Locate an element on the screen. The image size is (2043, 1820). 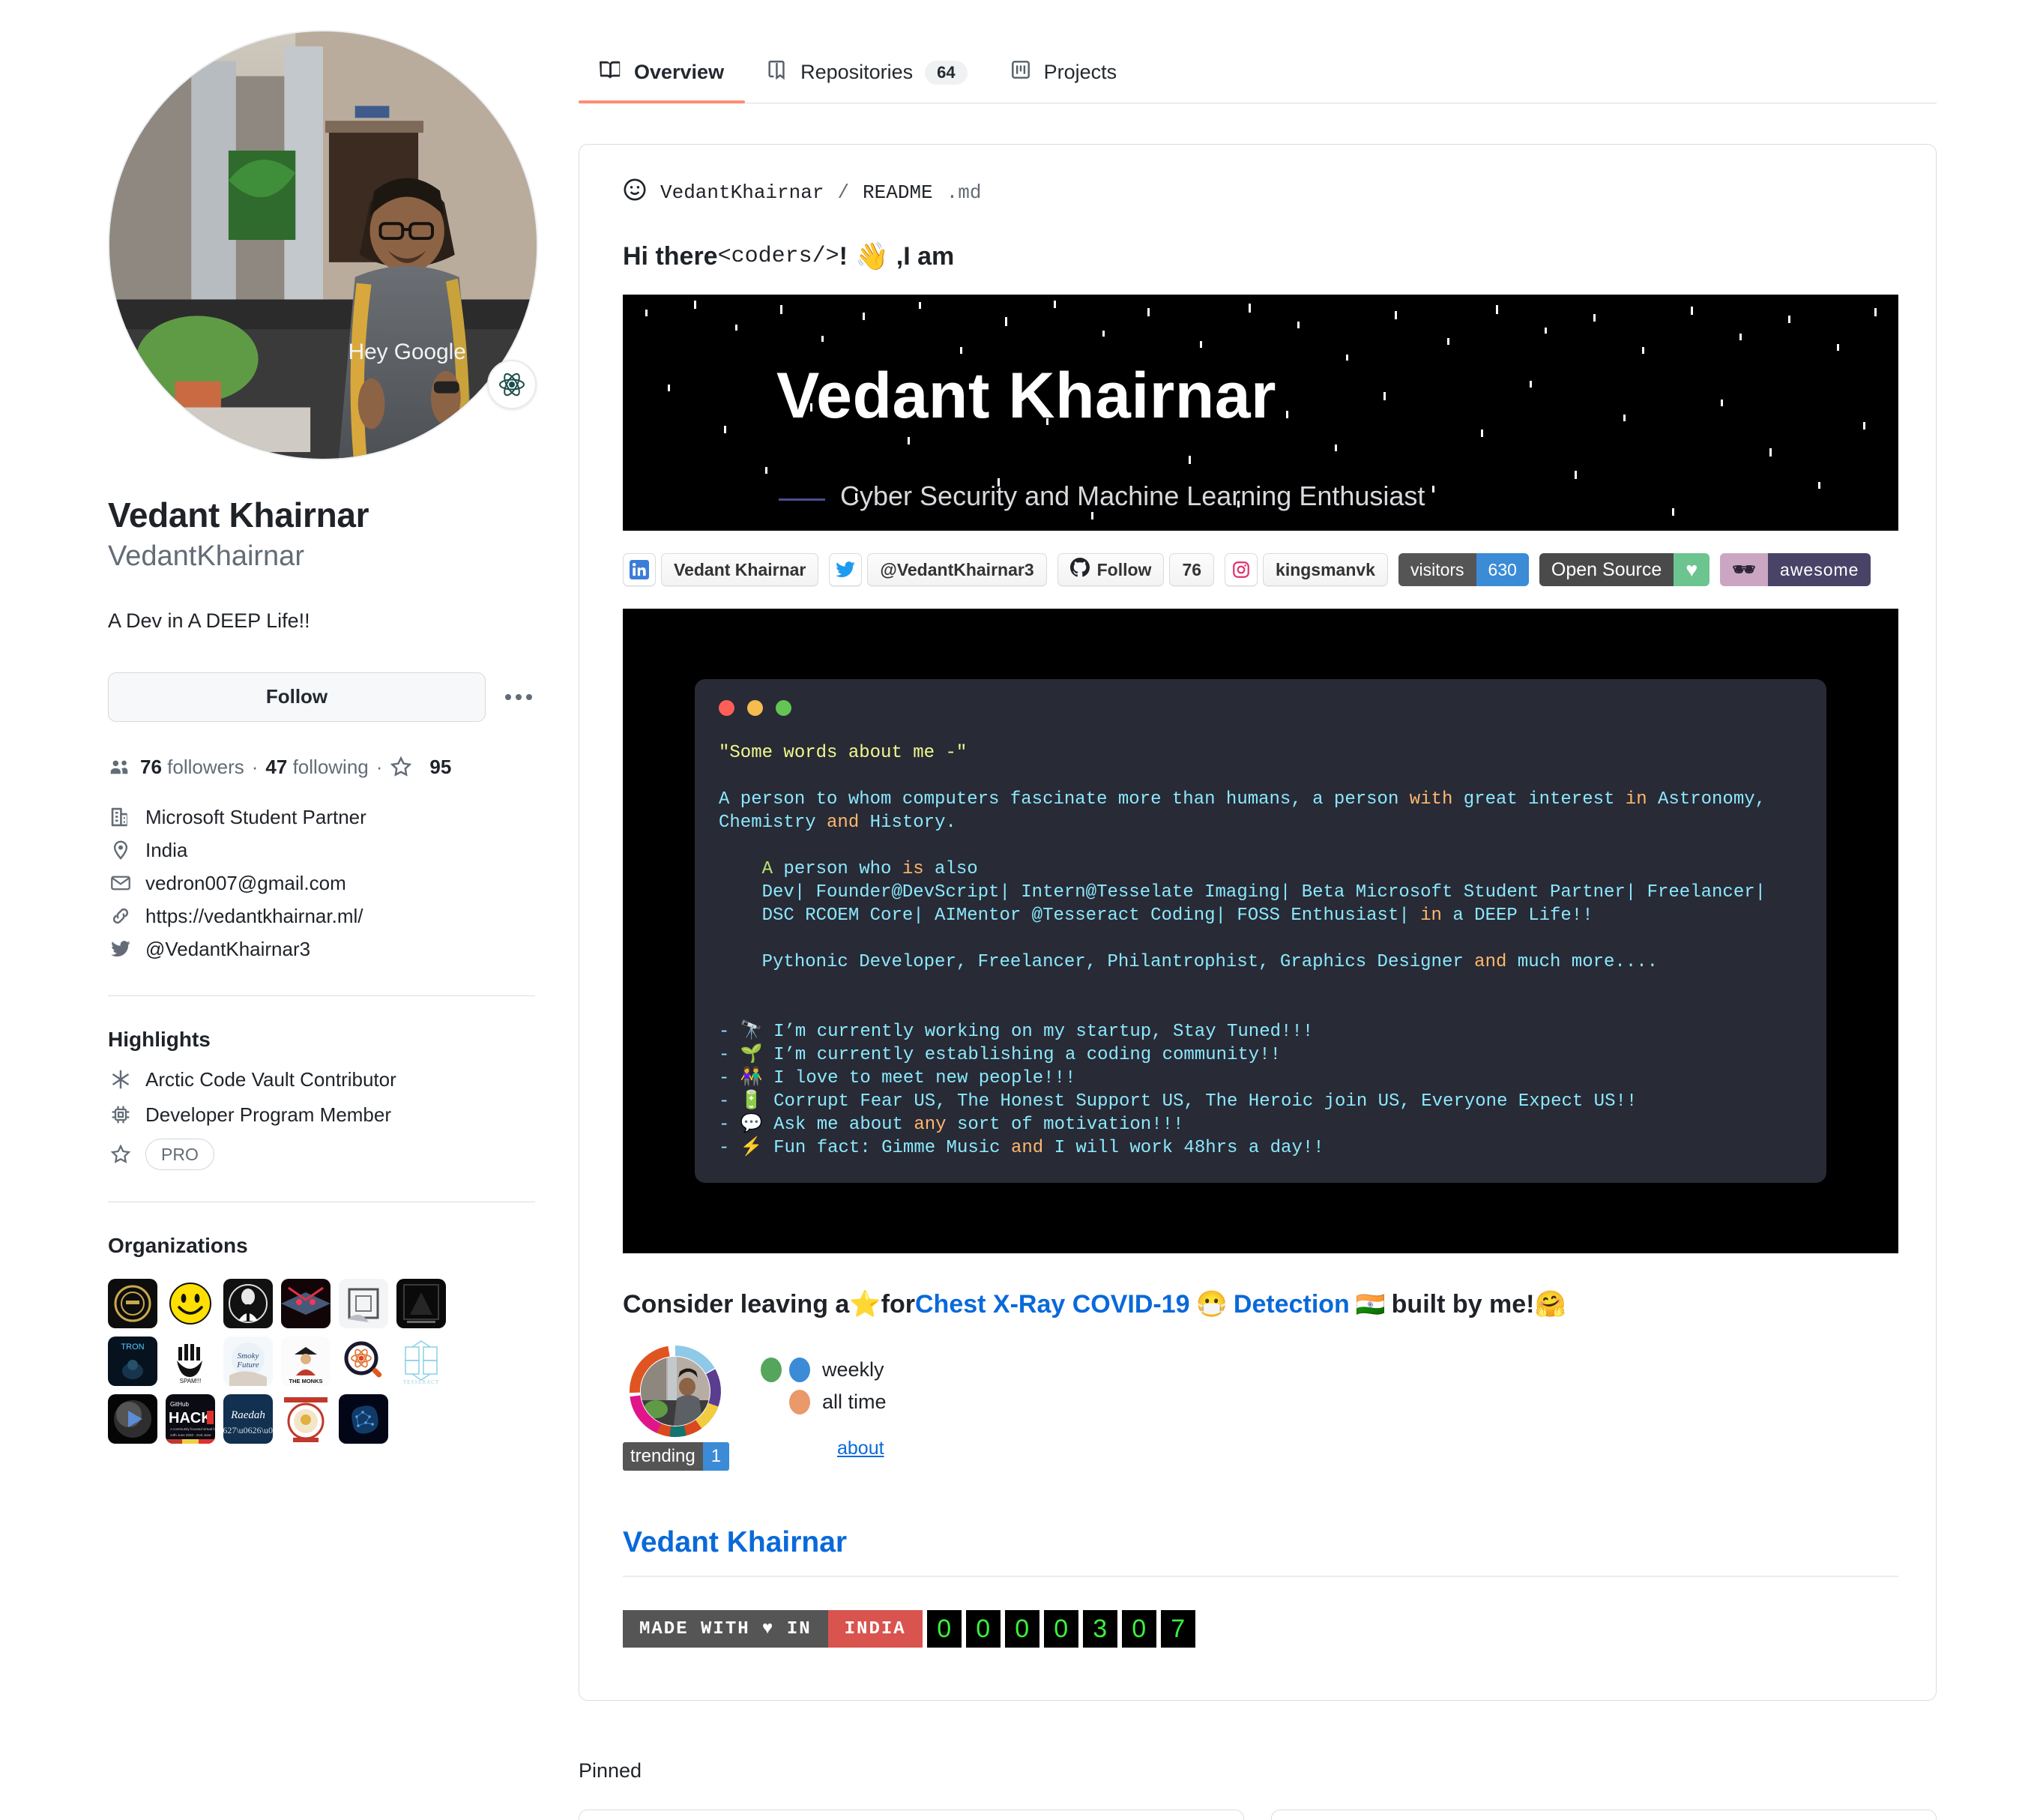
svg-text: Hey Google is located at coordinates (407, 352).